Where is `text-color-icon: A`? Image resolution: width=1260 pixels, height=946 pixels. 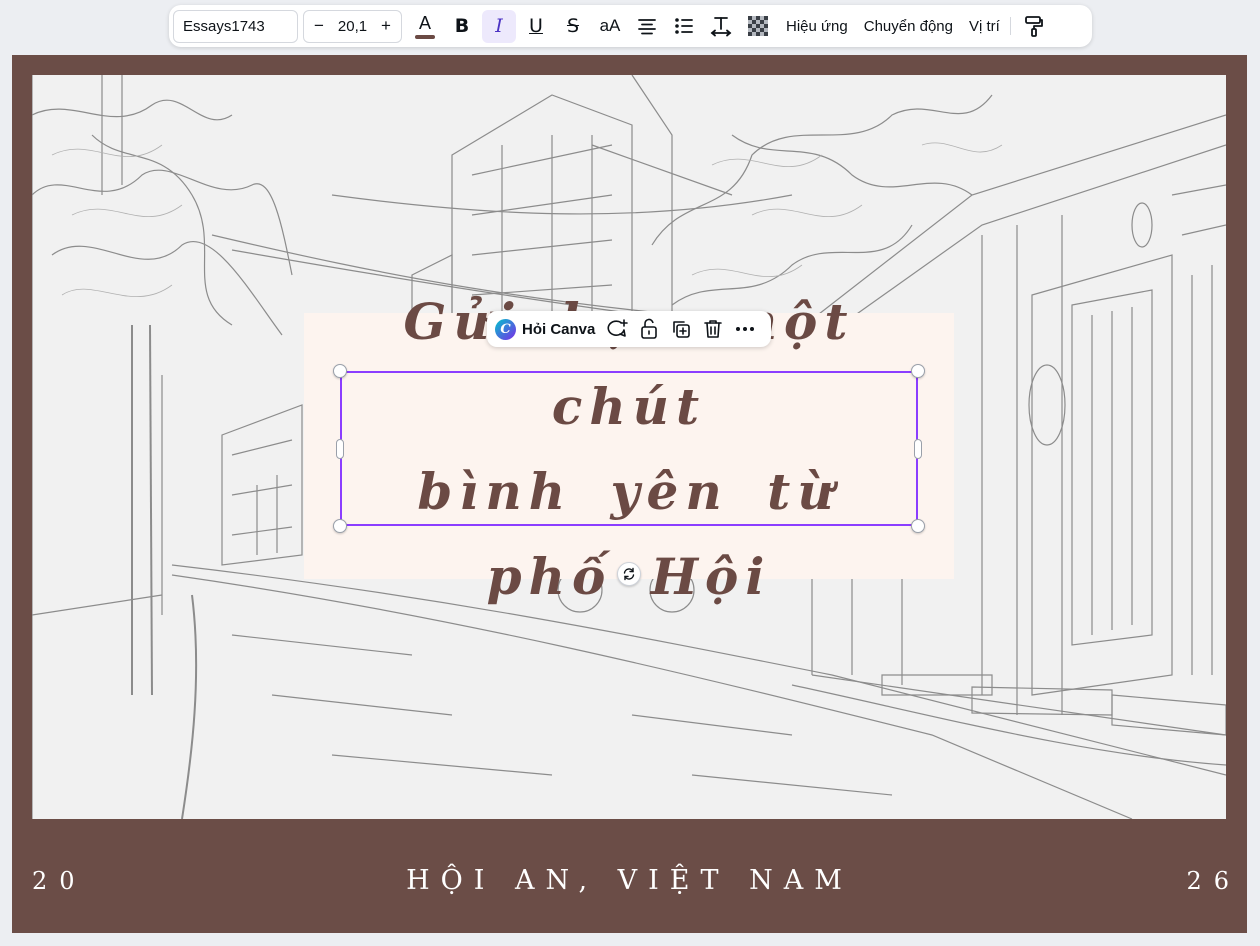
text-color-icon: A is located at coordinates (424, 22).